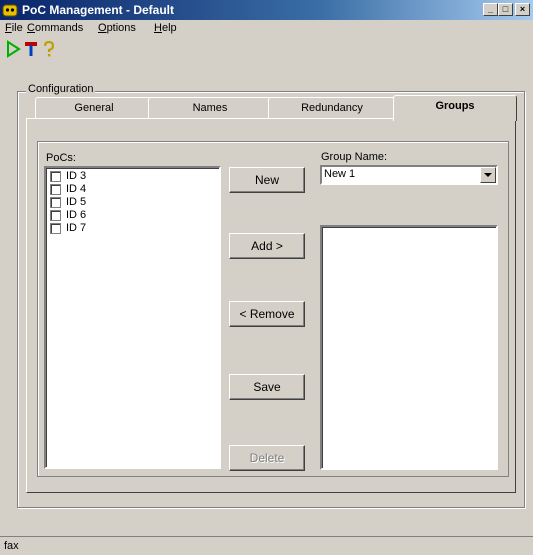 The image size is (533, 555). Describe the element at coordinates (49, 49) in the screenshot. I see `help-icon` at that location.